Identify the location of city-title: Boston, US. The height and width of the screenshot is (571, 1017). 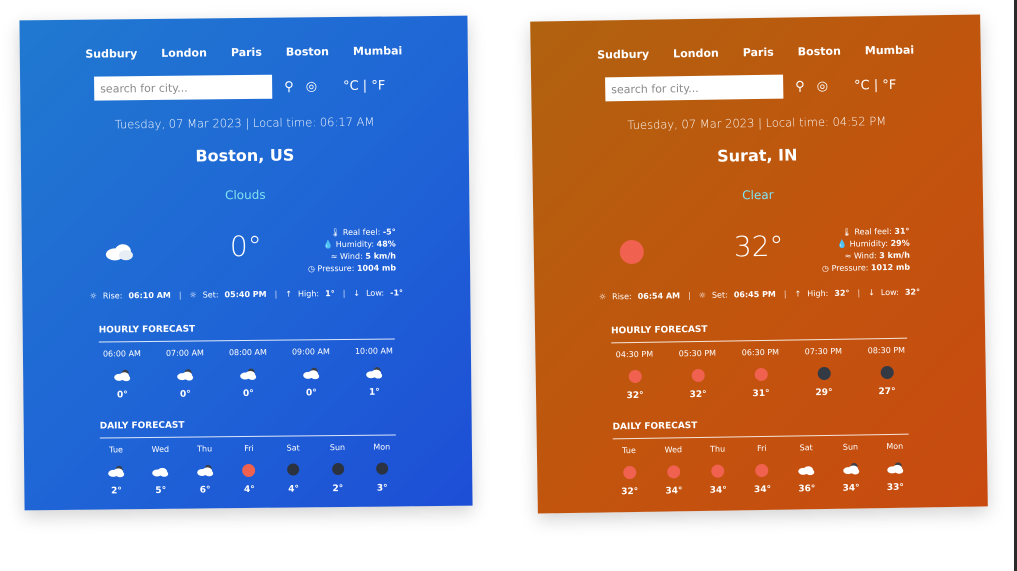
(245, 155).